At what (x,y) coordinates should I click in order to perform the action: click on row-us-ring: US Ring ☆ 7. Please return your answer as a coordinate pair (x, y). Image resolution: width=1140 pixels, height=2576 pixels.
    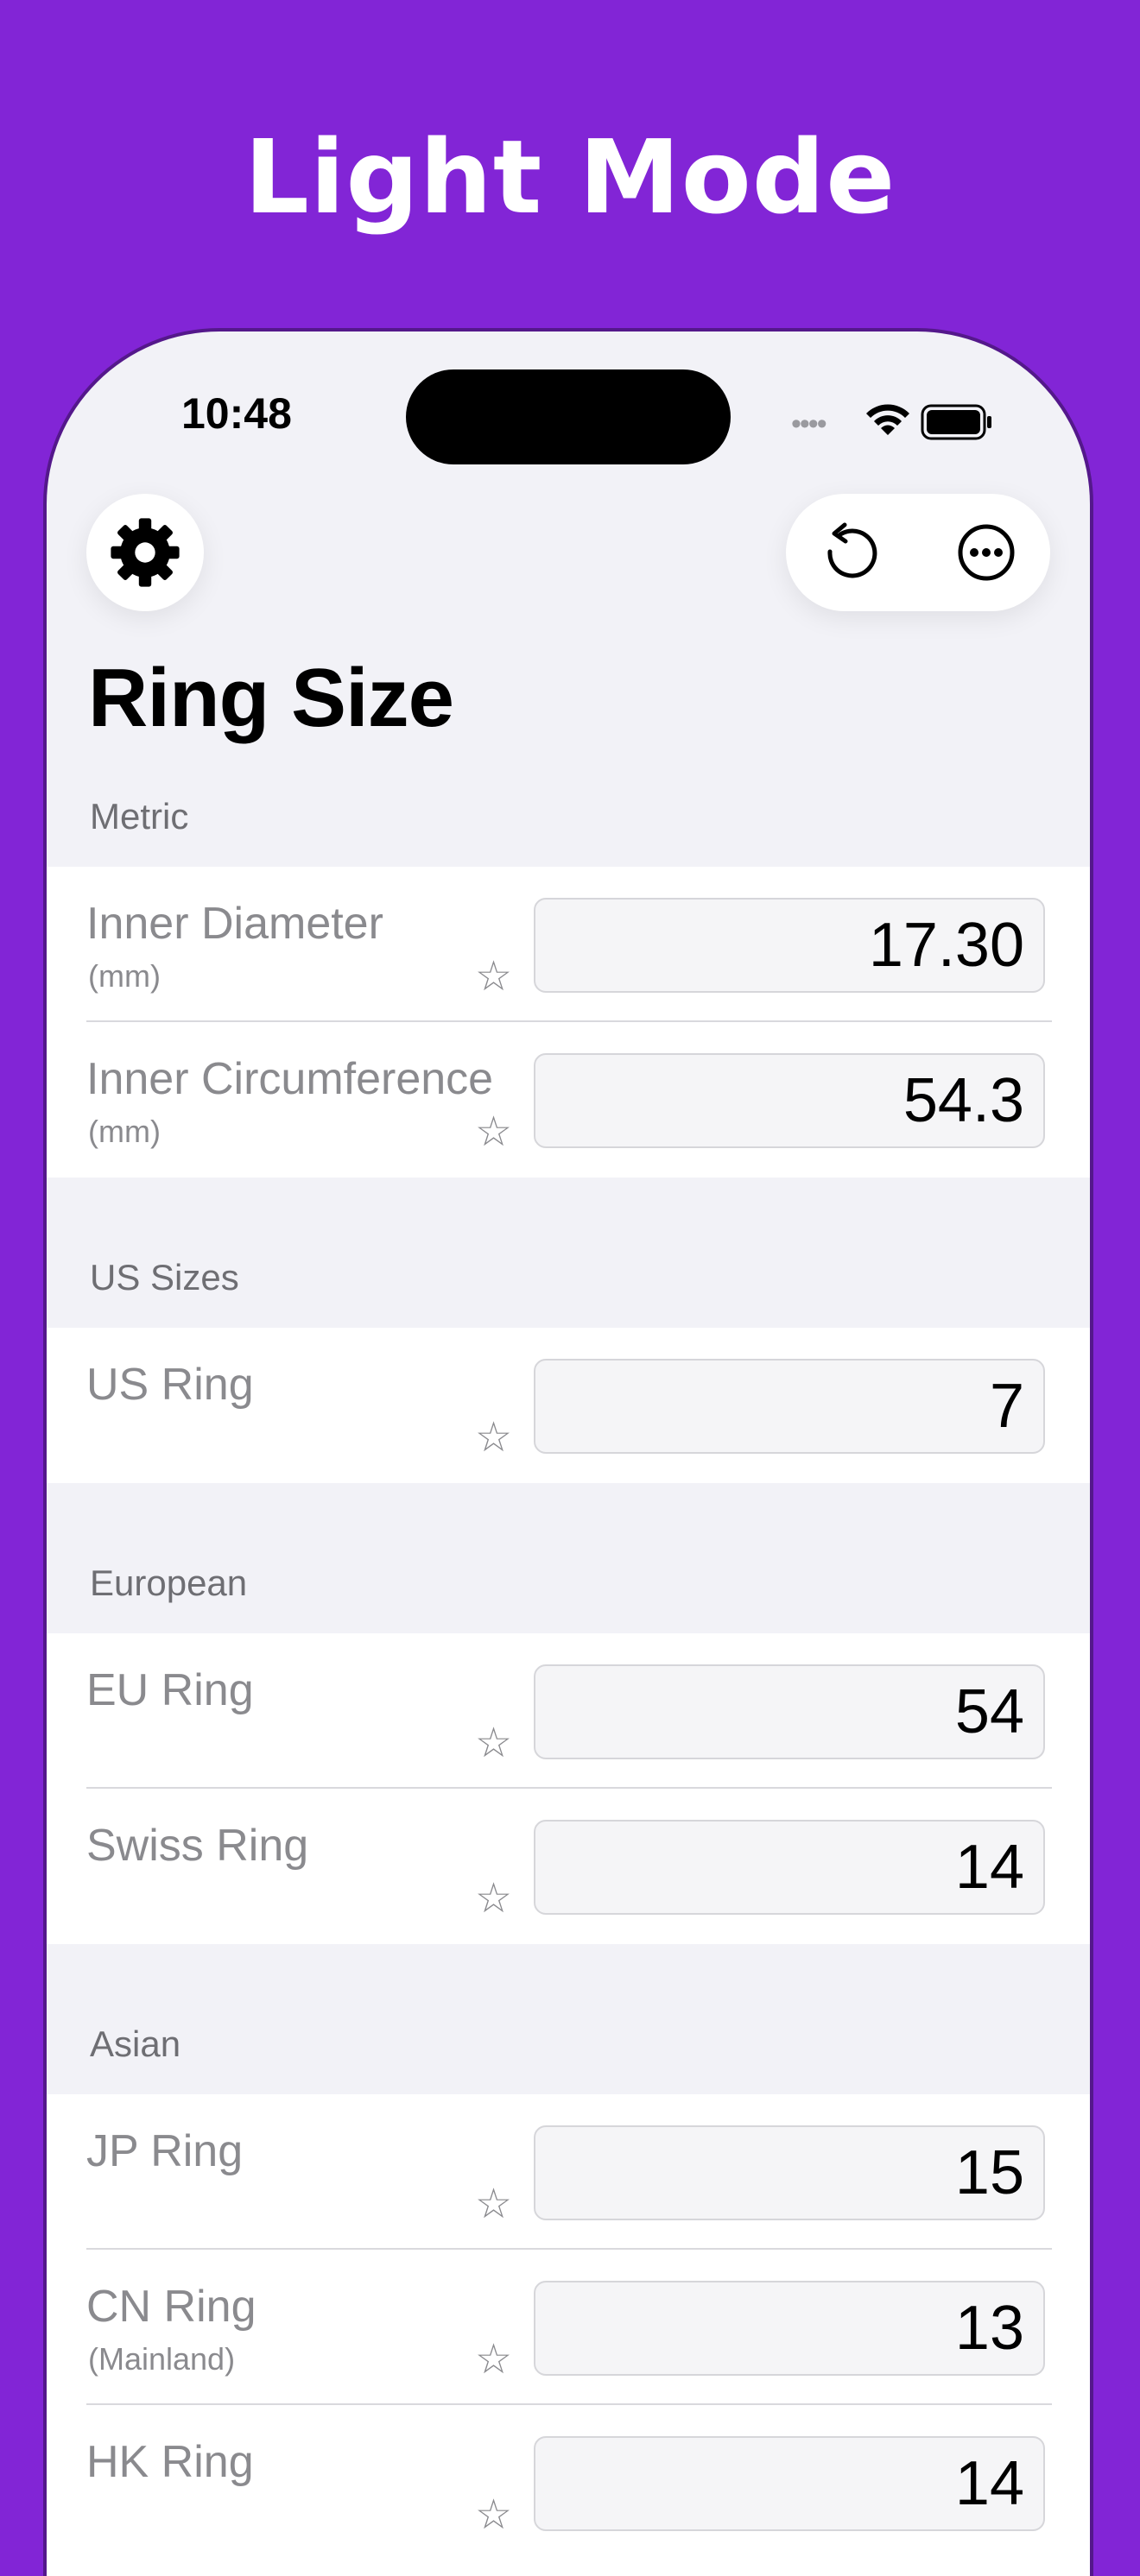
    Looking at the image, I should click on (568, 1405).